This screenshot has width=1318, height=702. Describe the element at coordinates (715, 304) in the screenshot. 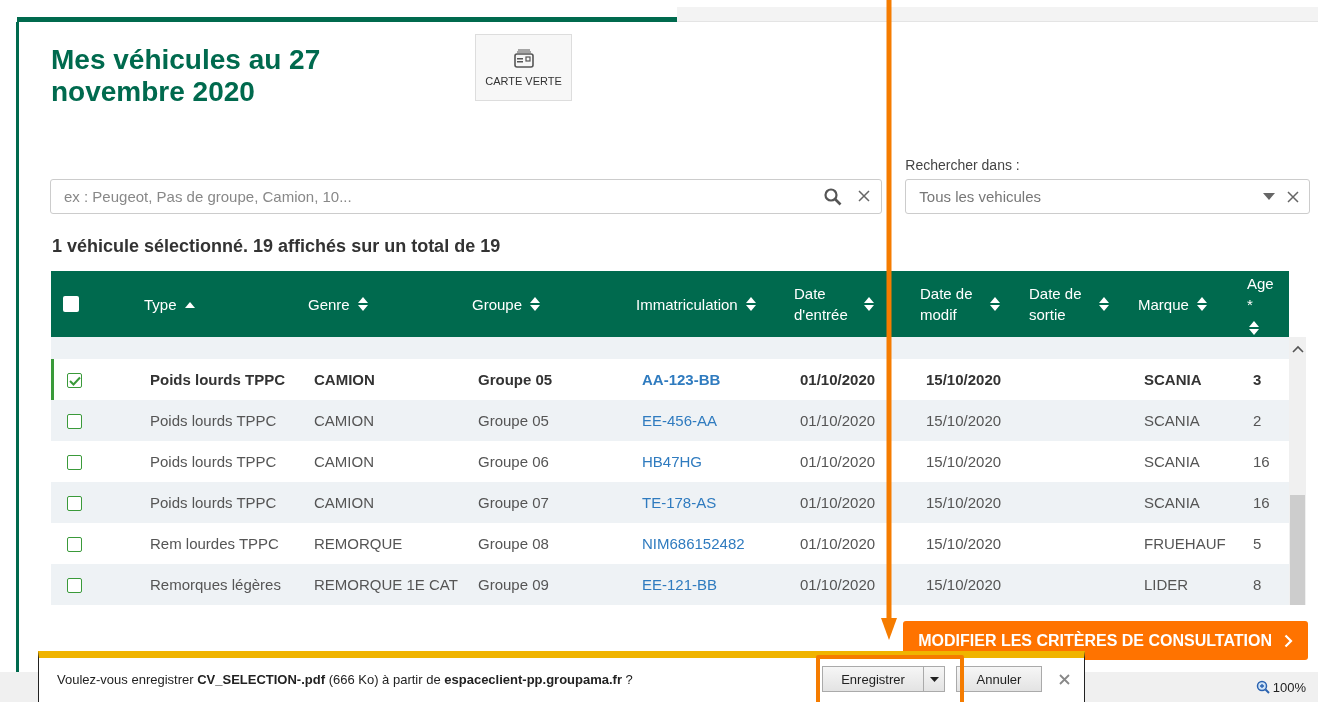

I see `column-header: Immatriculation` at that location.